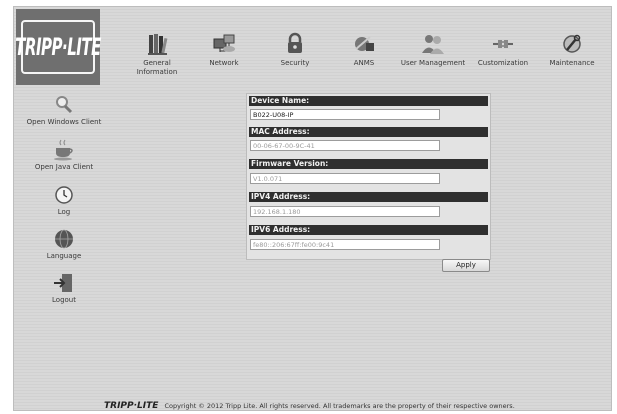  Describe the element at coordinates (64, 122) in the screenshot. I see `sidebar-label-open-windows-client: Open Windows Client` at that location.